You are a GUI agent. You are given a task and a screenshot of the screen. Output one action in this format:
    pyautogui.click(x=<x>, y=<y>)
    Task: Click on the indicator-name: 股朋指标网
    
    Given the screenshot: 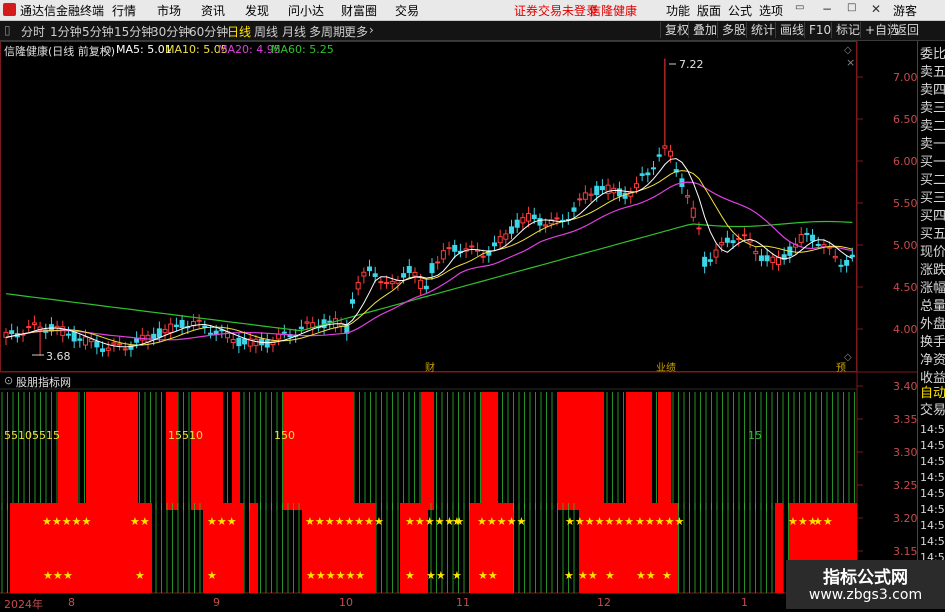 What is the action you would take?
    pyautogui.click(x=43, y=382)
    